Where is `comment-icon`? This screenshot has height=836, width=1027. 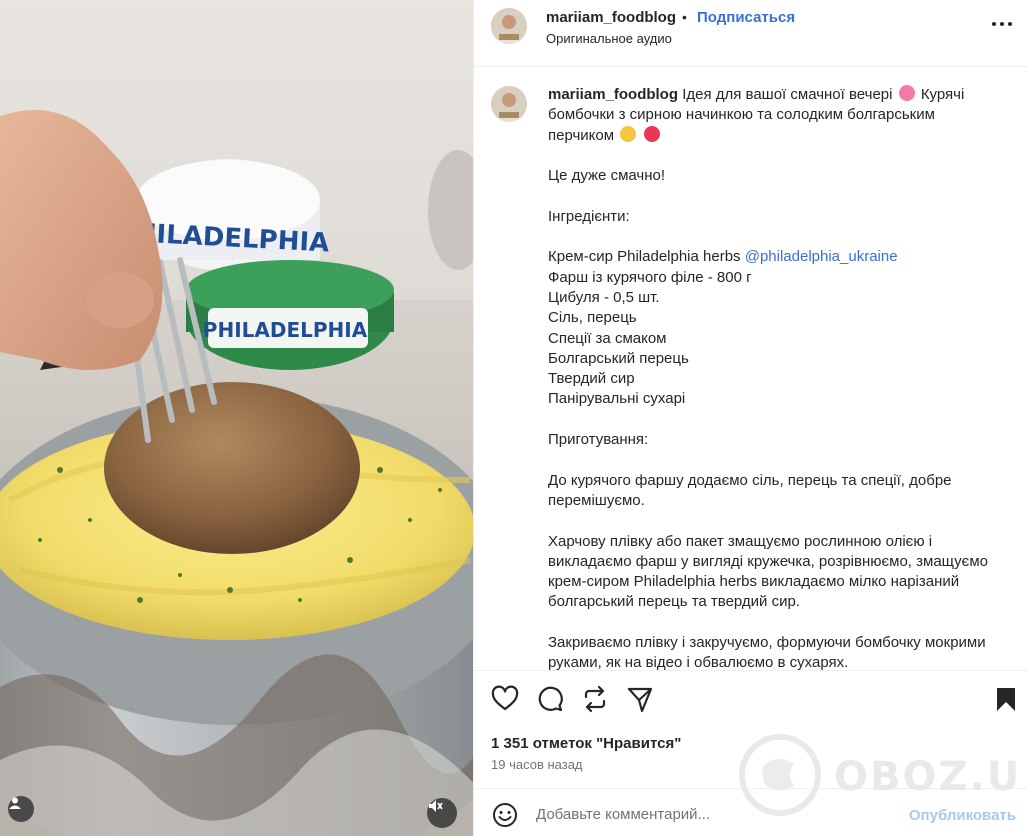 comment-icon is located at coordinates (550, 699).